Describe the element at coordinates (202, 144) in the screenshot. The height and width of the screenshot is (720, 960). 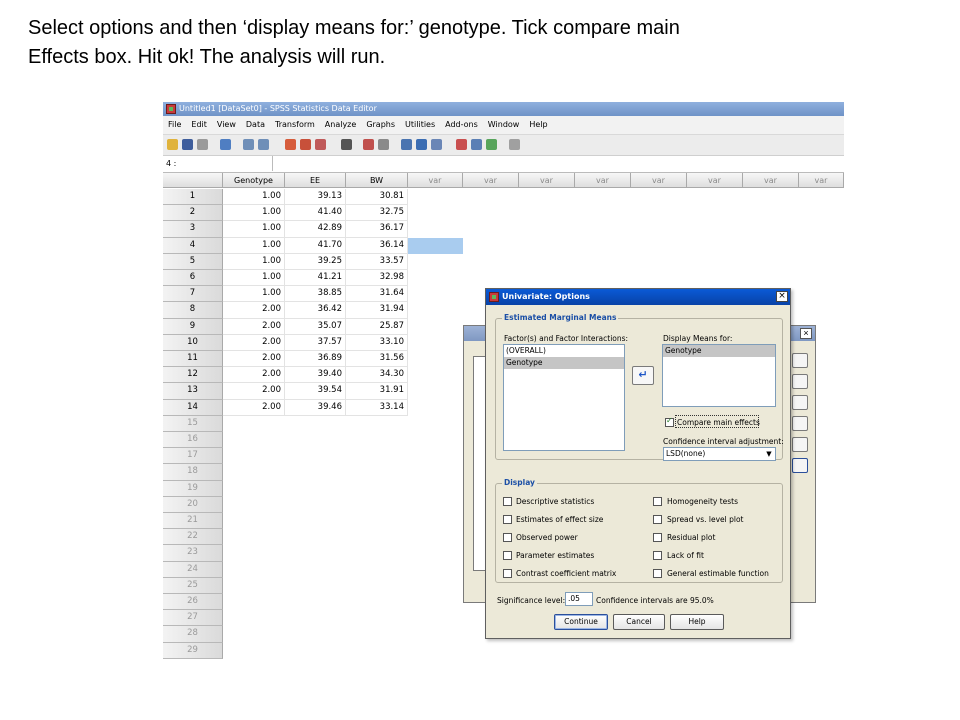
I see `print-icon` at that location.